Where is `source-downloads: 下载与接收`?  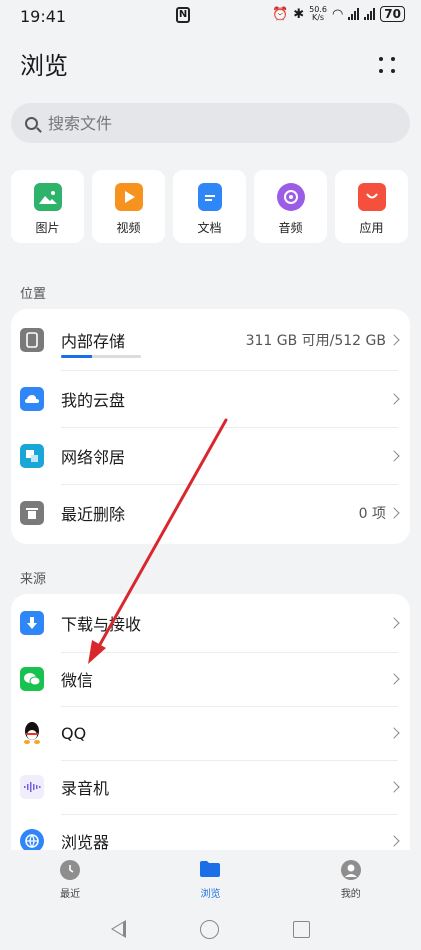
source-downloads: 下载与接收 is located at coordinates (210, 623).